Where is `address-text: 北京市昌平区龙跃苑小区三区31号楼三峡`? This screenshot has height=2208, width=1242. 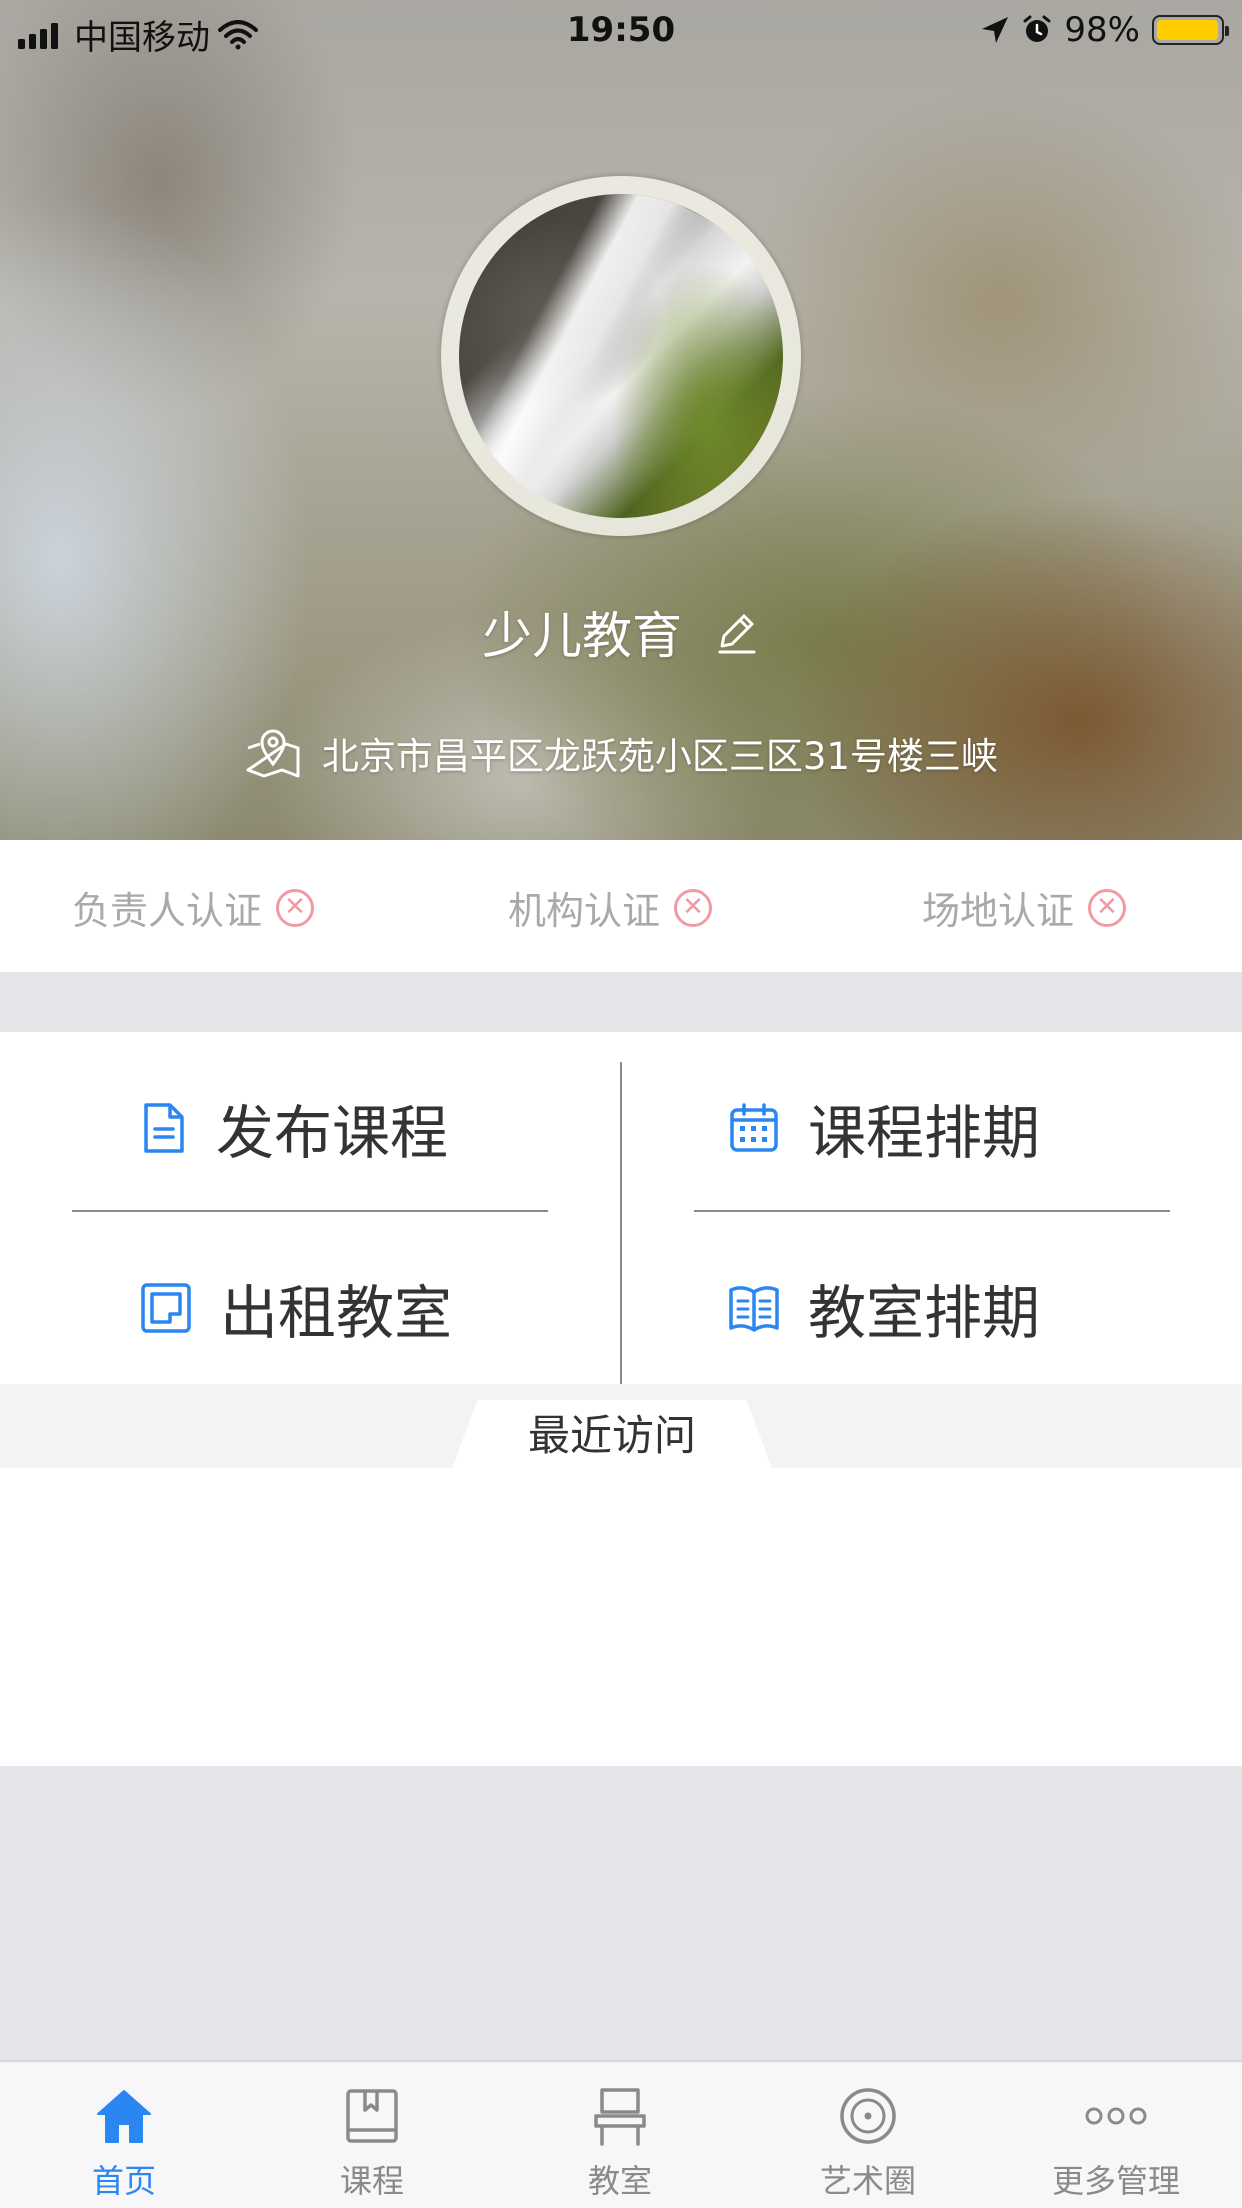
address-text: 北京市昌平区龙跃苑小区三区31号楼三峡 is located at coordinates (659, 756).